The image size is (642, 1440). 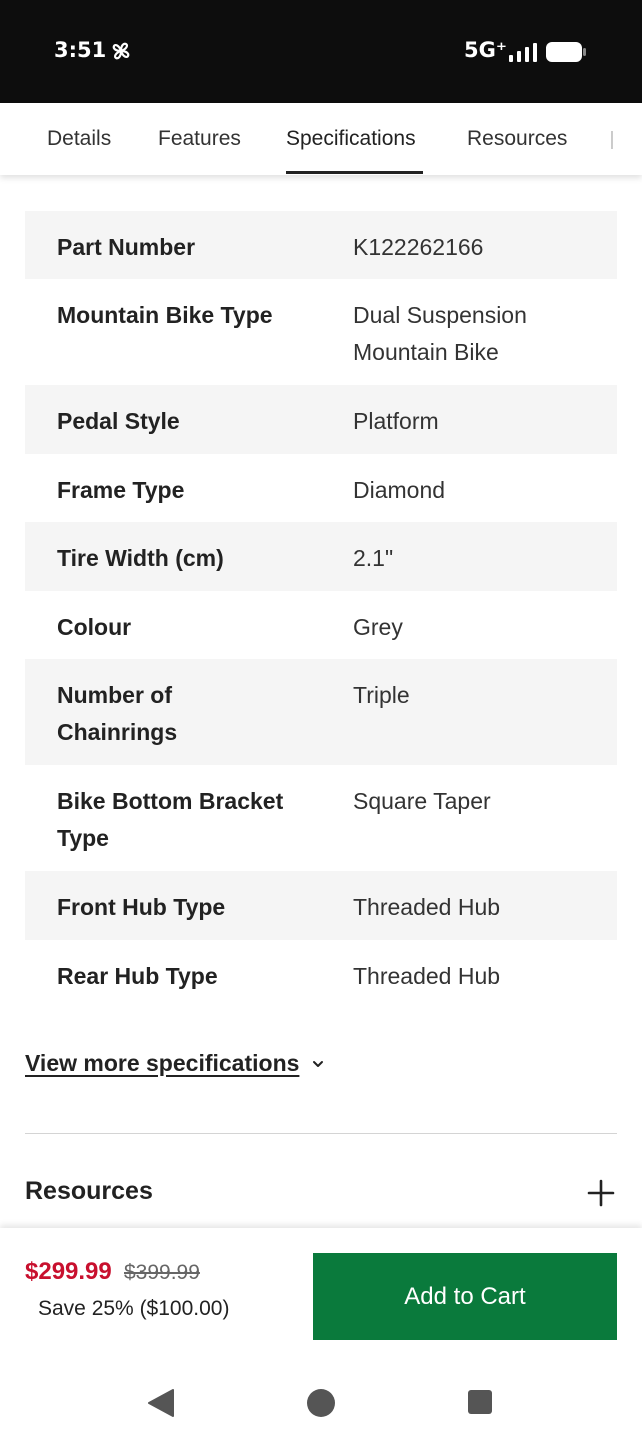 What do you see at coordinates (321, 245) in the screenshot?
I see `spec-row: Part Number K122262166` at bounding box center [321, 245].